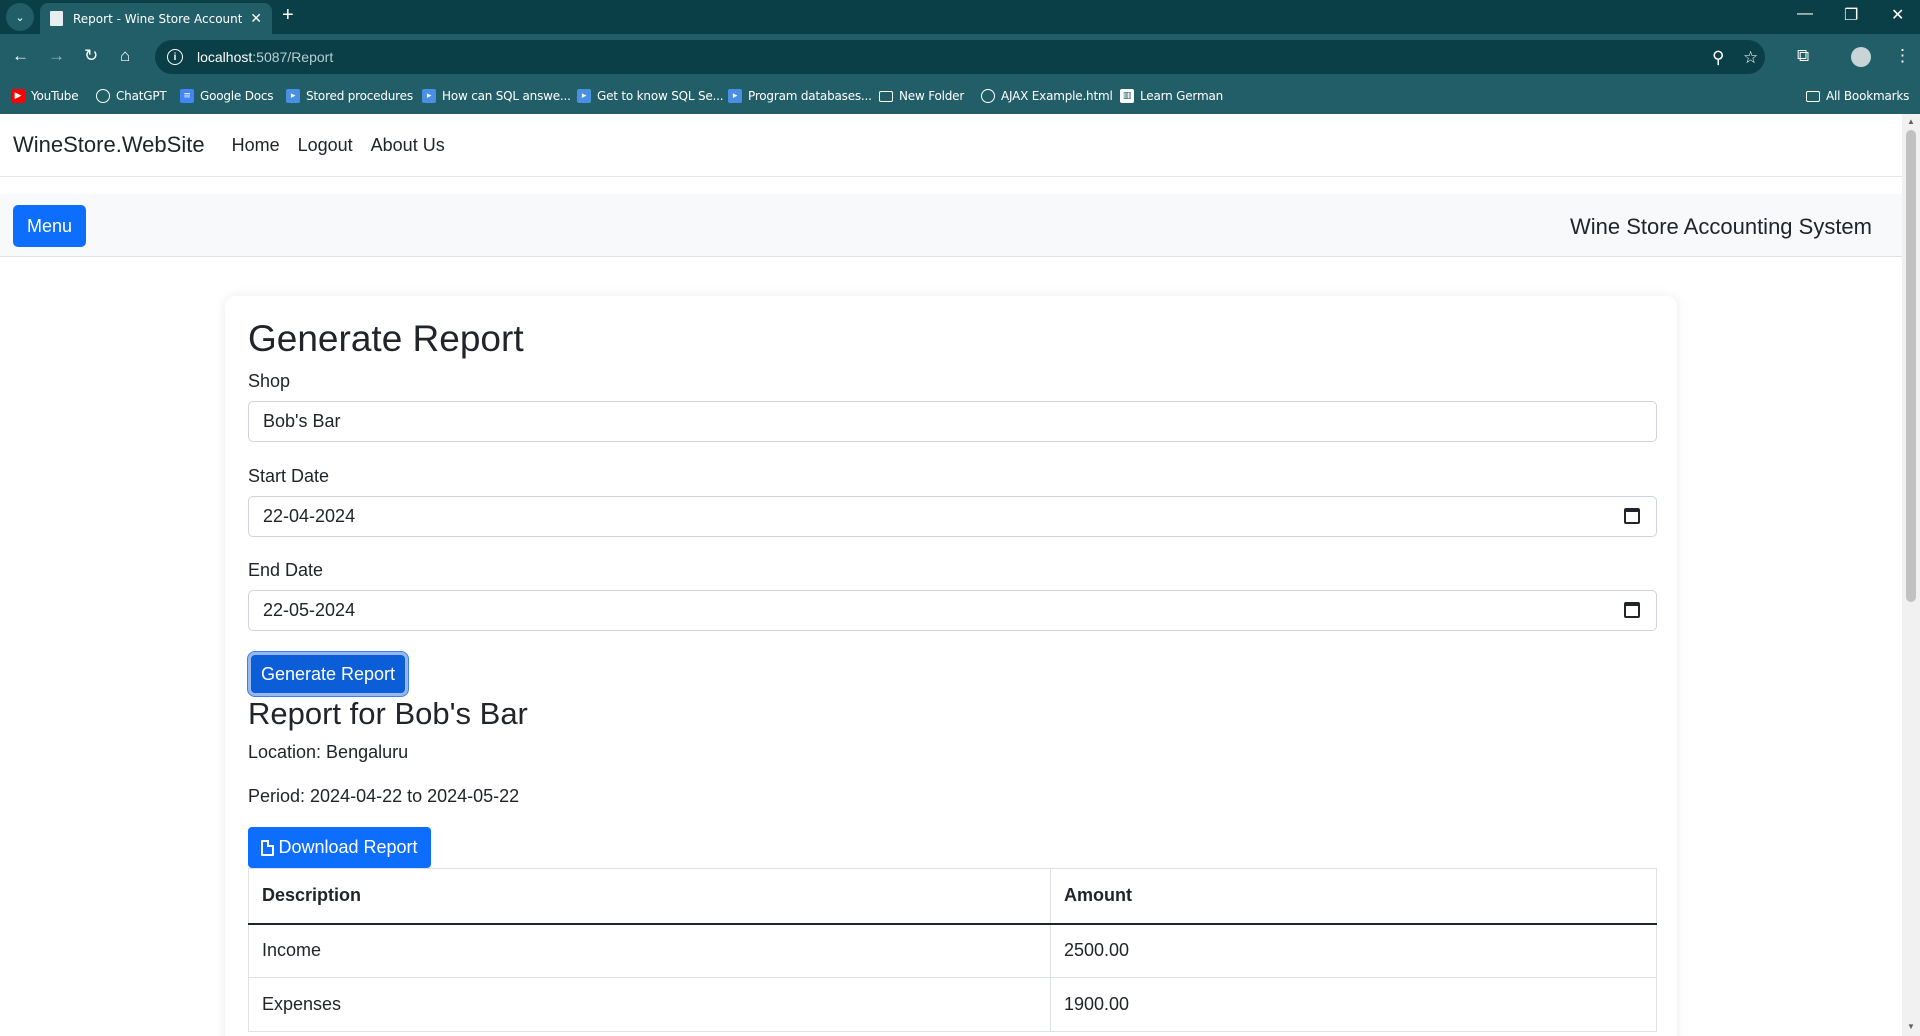 The image size is (1920, 1036). What do you see at coordinates (56, 18) in the screenshot?
I see `page-favicon-icon` at bounding box center [56, 18].